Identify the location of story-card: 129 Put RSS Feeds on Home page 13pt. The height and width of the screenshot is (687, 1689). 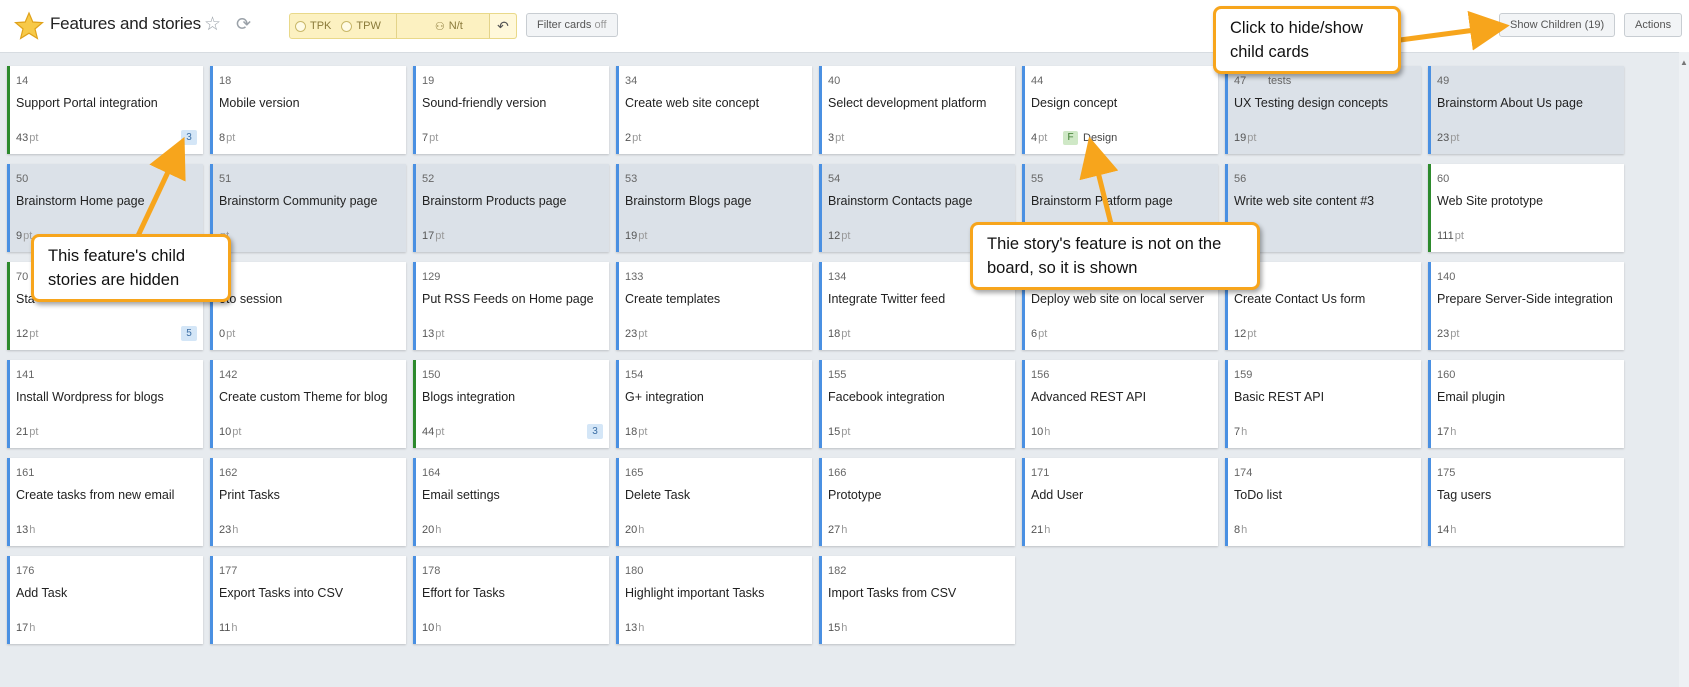
(511, 306).